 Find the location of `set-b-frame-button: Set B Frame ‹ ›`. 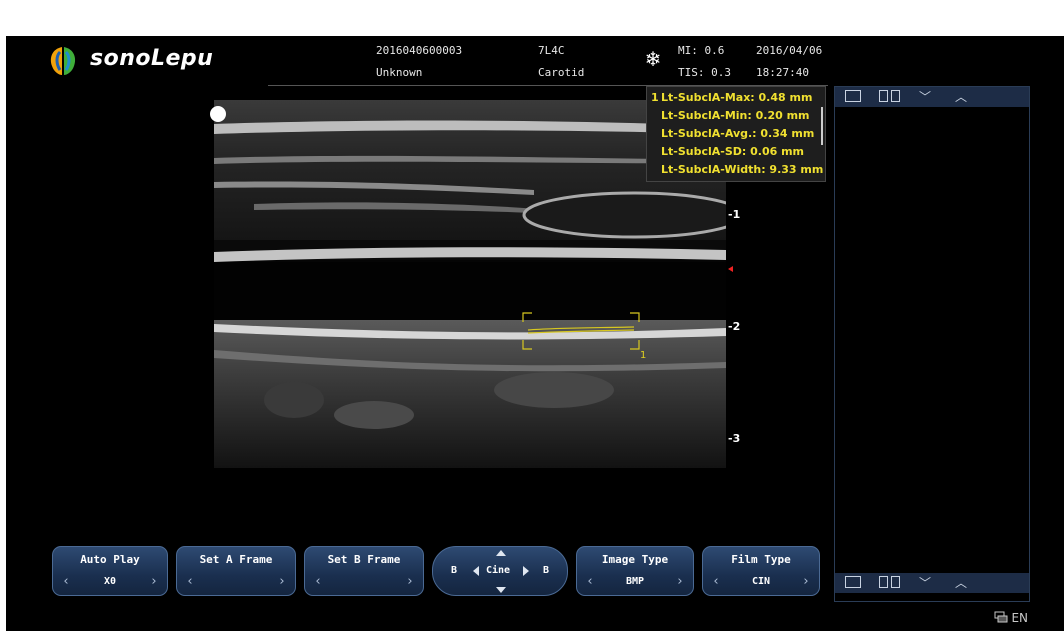

set-b-frame-button: Set B Frame ‹ › is located at coordinates (364, 571).